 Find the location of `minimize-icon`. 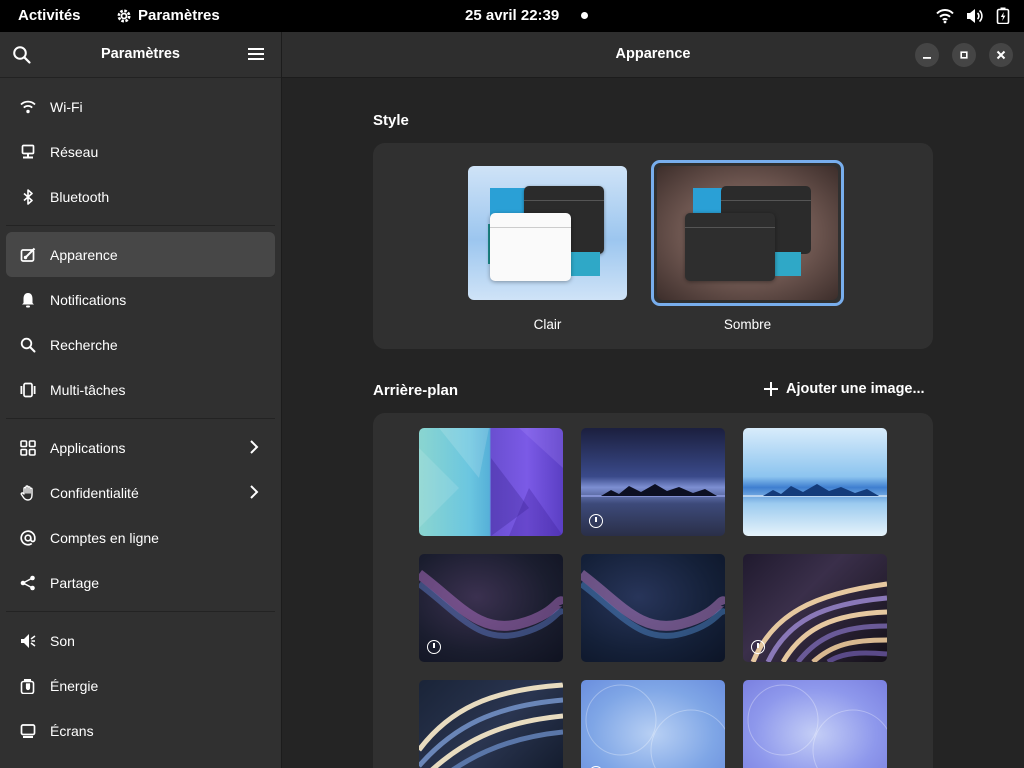

minimize-icon is located at coordinates (927, 58).